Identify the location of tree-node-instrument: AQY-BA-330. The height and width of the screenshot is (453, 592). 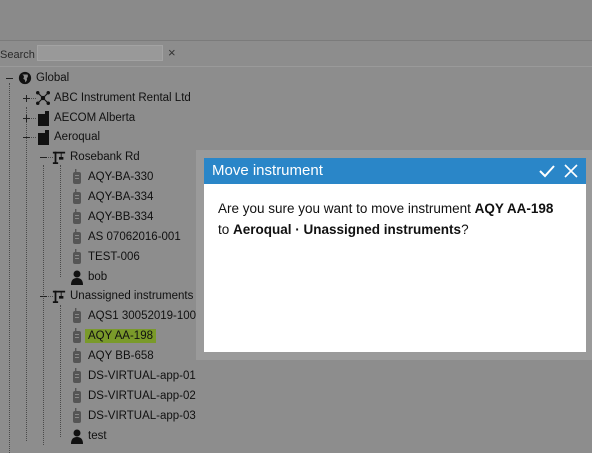
(111, 177).